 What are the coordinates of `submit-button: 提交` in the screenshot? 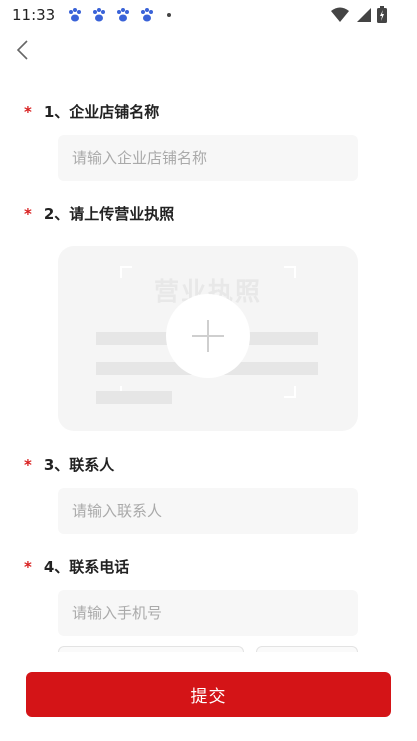 It's located at (208, 694).